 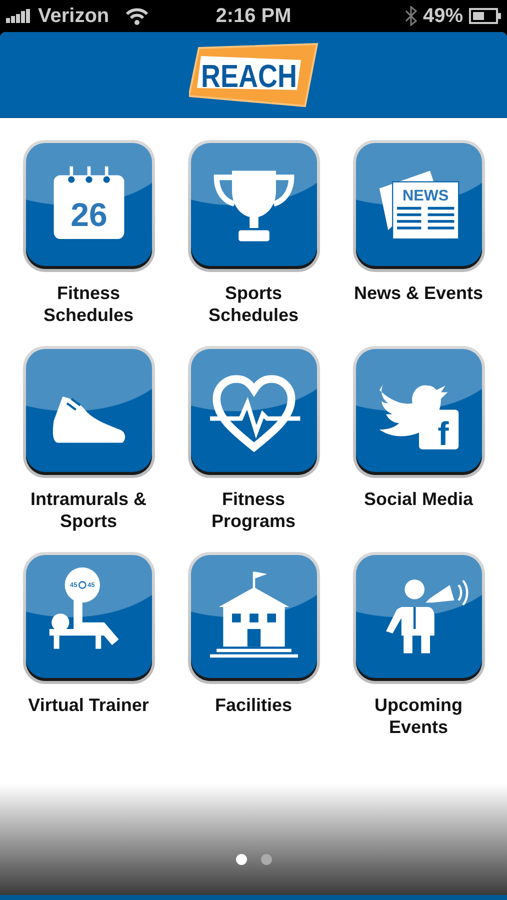 I want to click on tile-label: Fitness Schedules, so click(x=88, y=304).